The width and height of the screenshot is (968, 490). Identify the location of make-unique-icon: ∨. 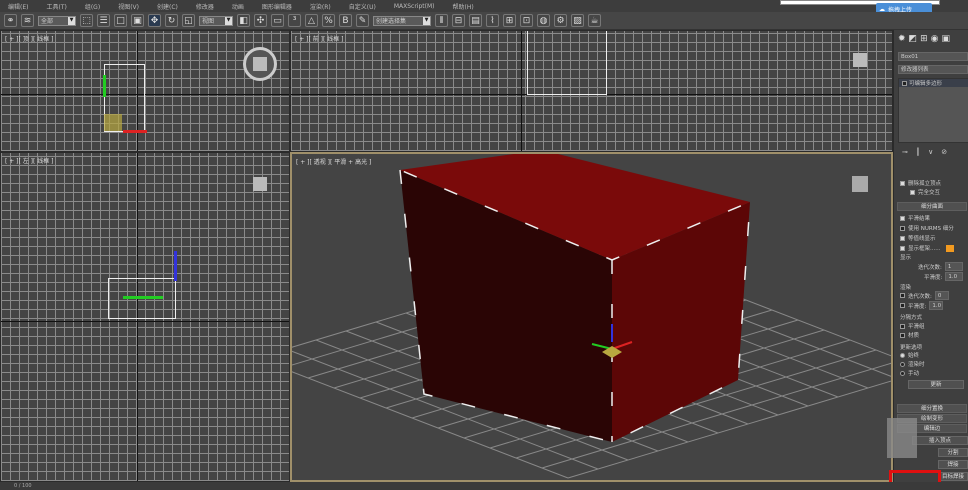
(930, 152).